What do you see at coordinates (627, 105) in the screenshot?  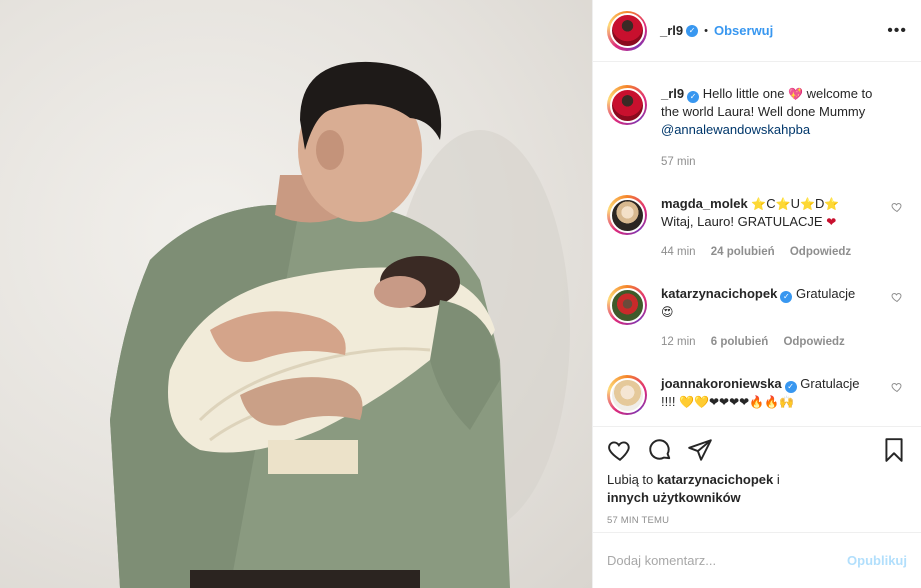 I see `caption-author-avatar` at bounding box center [627, 105].